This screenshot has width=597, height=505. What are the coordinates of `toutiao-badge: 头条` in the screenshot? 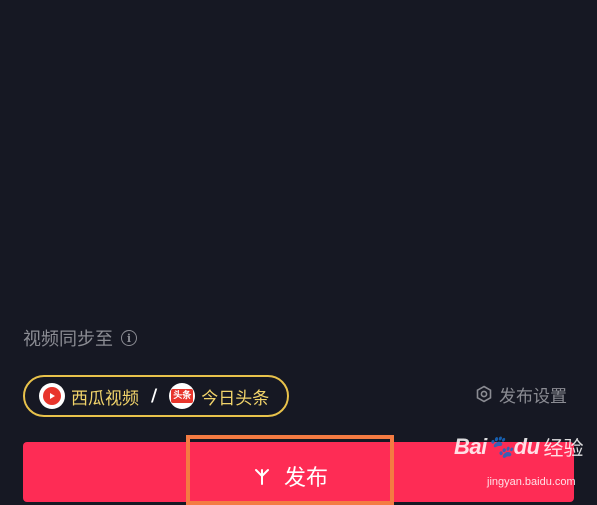 It's located at (182, 396).